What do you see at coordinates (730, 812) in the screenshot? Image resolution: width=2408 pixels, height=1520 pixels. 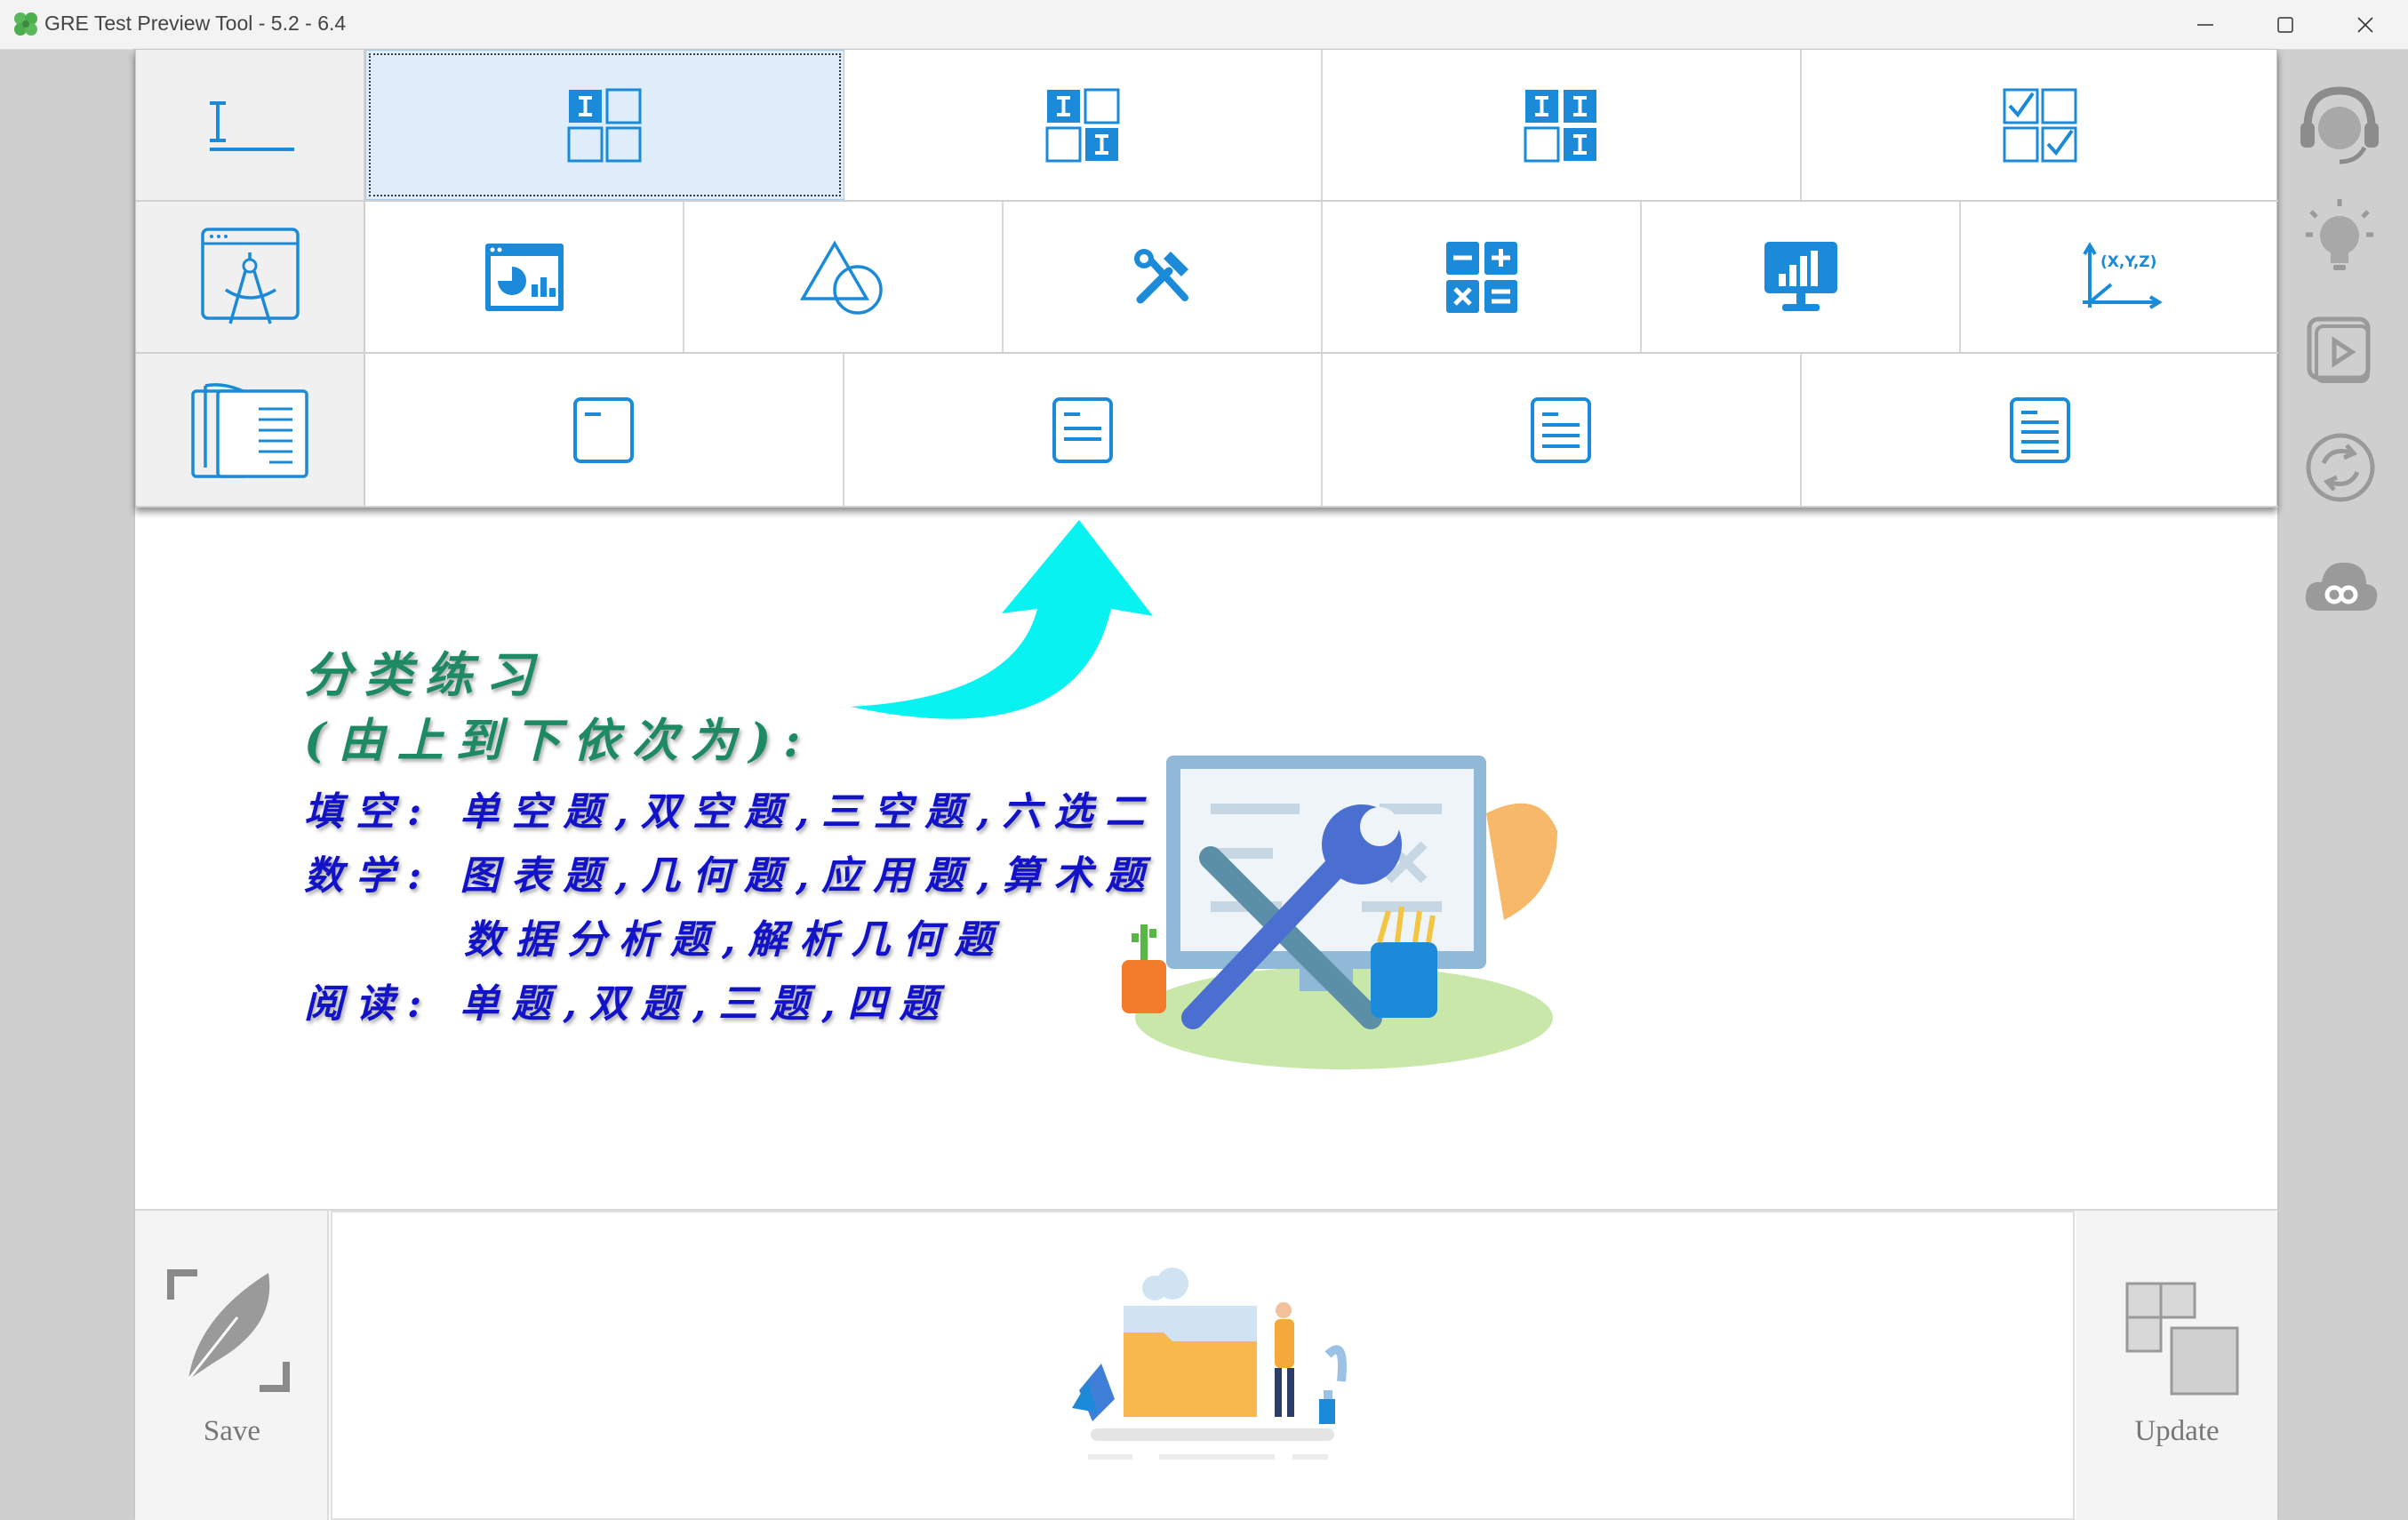 I see `annotation-fill-line: 填空: 单空题,双空题,三空题,六选二` at bounding box center [730, 812].